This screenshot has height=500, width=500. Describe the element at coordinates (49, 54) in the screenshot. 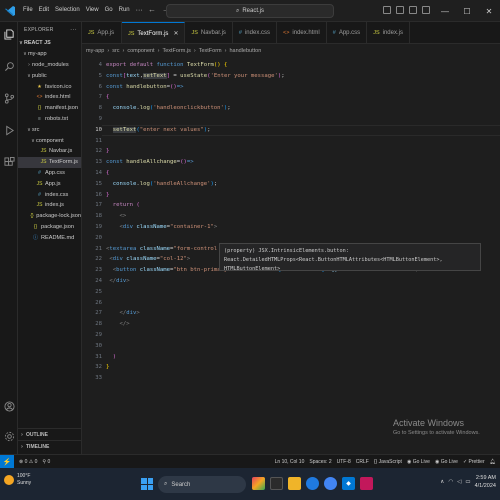

I see `tree-item: ∨ my-app` at that location.